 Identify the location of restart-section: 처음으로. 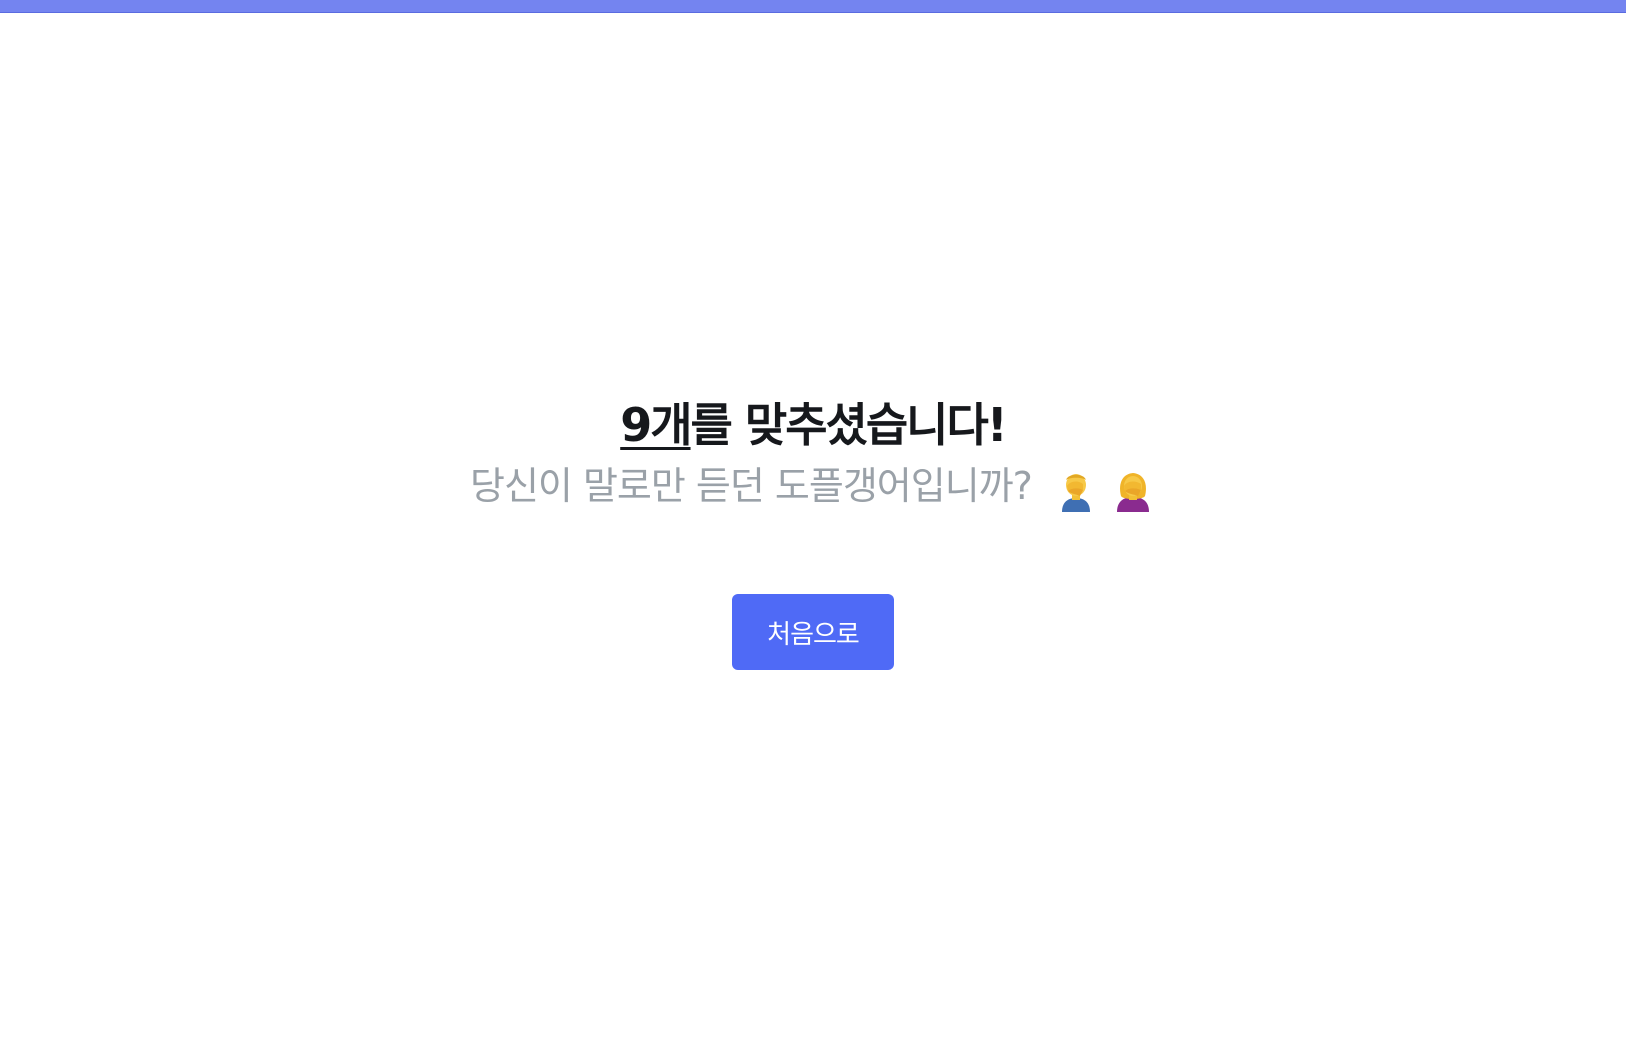
(813, 632).